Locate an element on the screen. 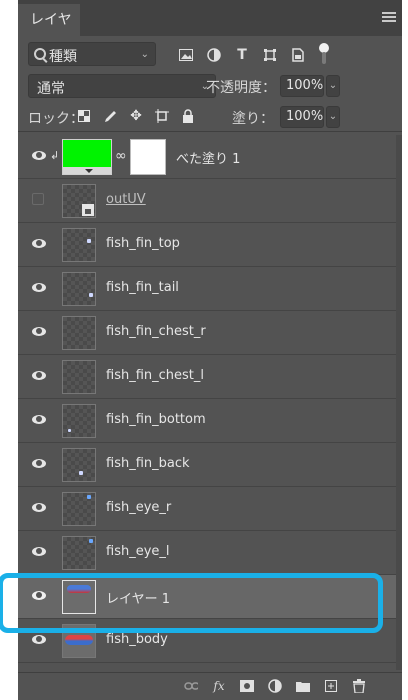 Image resolution: width=408 pixels, height=700 pixels. layer-name: fish_fin_back is located at coordinates (148, 463).